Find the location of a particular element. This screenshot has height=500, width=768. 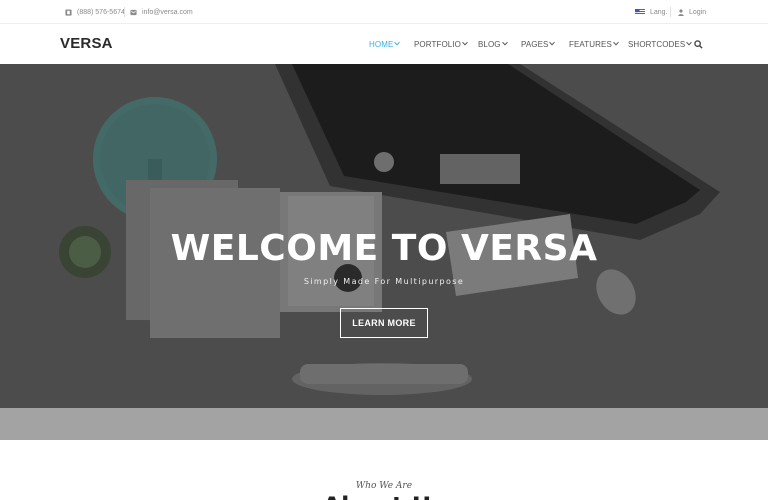

us-flag-icon is located at coordinates (640, 12).